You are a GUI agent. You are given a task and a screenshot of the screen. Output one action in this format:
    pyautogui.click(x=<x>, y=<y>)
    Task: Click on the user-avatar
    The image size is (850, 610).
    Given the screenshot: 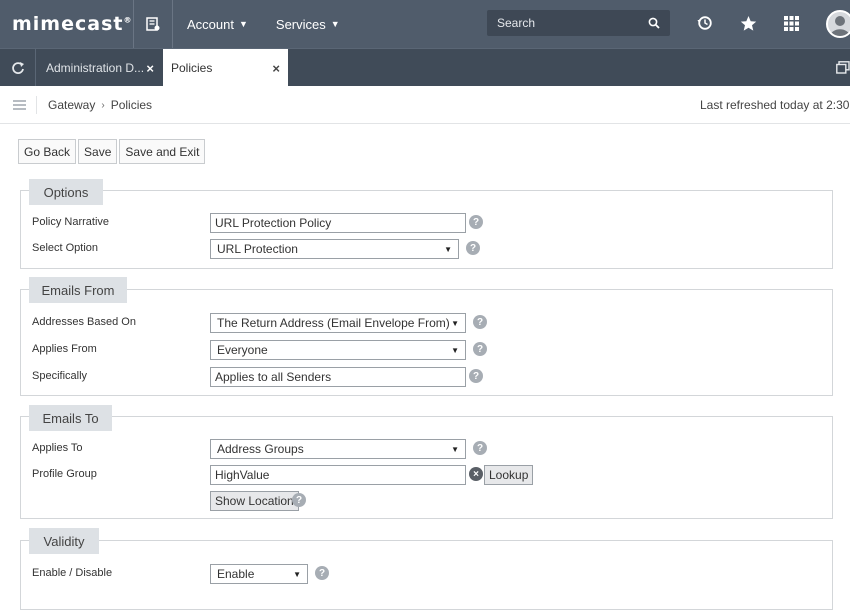 What is the action you would take?
    pyautogui.click(x=838, y=24)
    